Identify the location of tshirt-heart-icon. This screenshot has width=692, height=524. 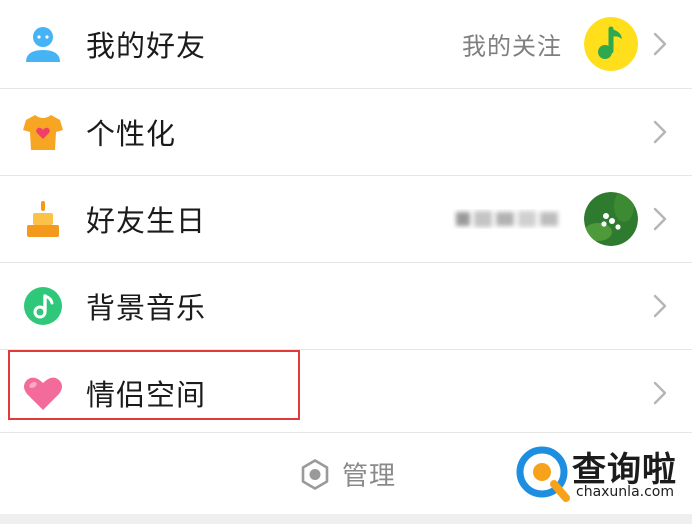
(43, 132).